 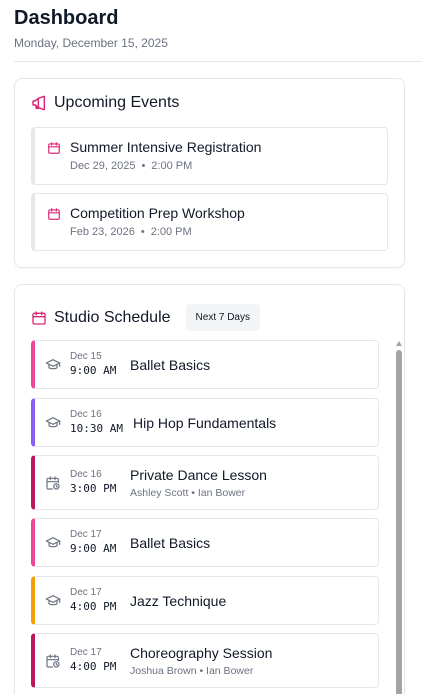 What do you see at coordinates (93, 488) in the screenshot?
I see `schedule-time: 3:00 PM` at bounding box center [93, 488].